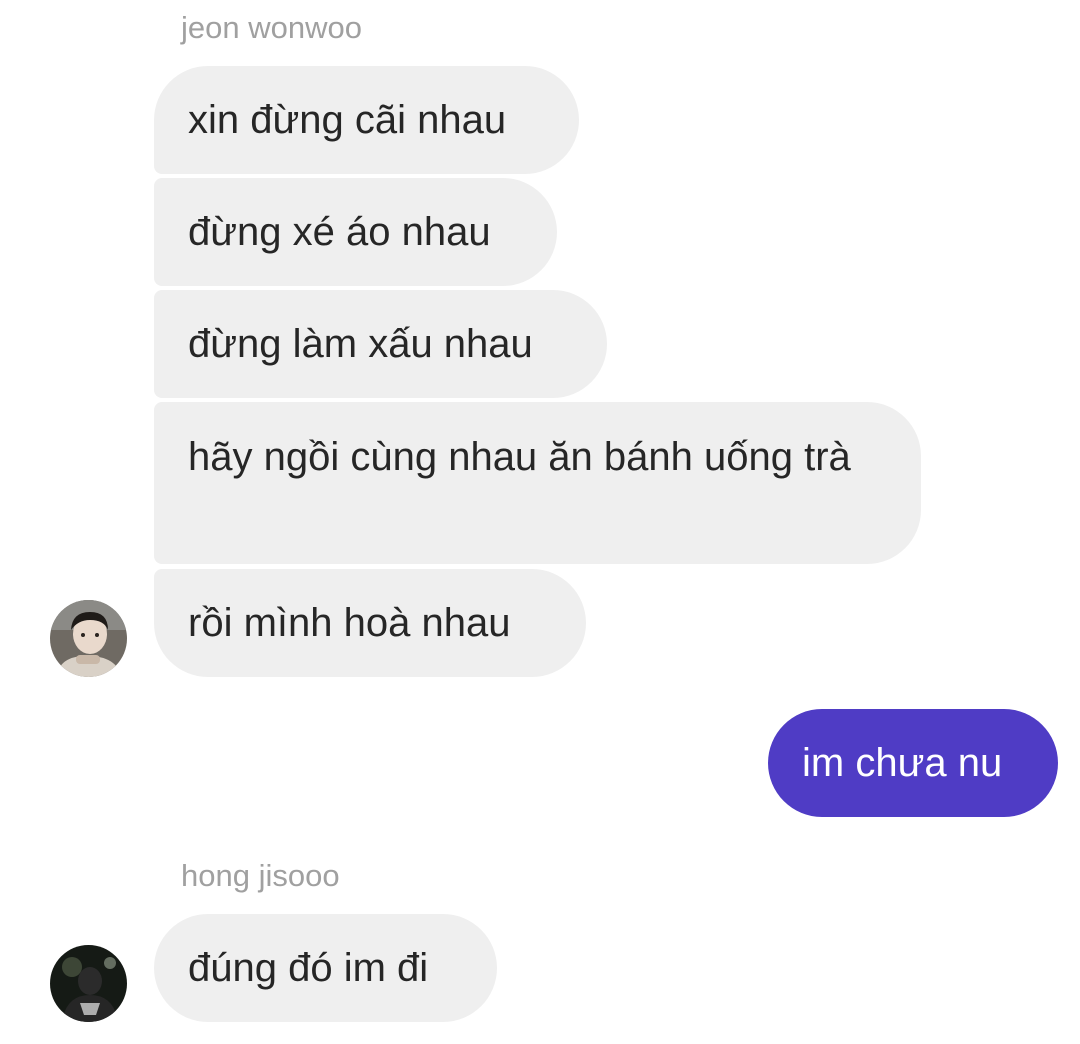 The width and height of the screenshot is (1080, 1044). I want to click on message-bubble: hãy ngồi cùng nhau ăn bánh uống trà, so click(537, 483).